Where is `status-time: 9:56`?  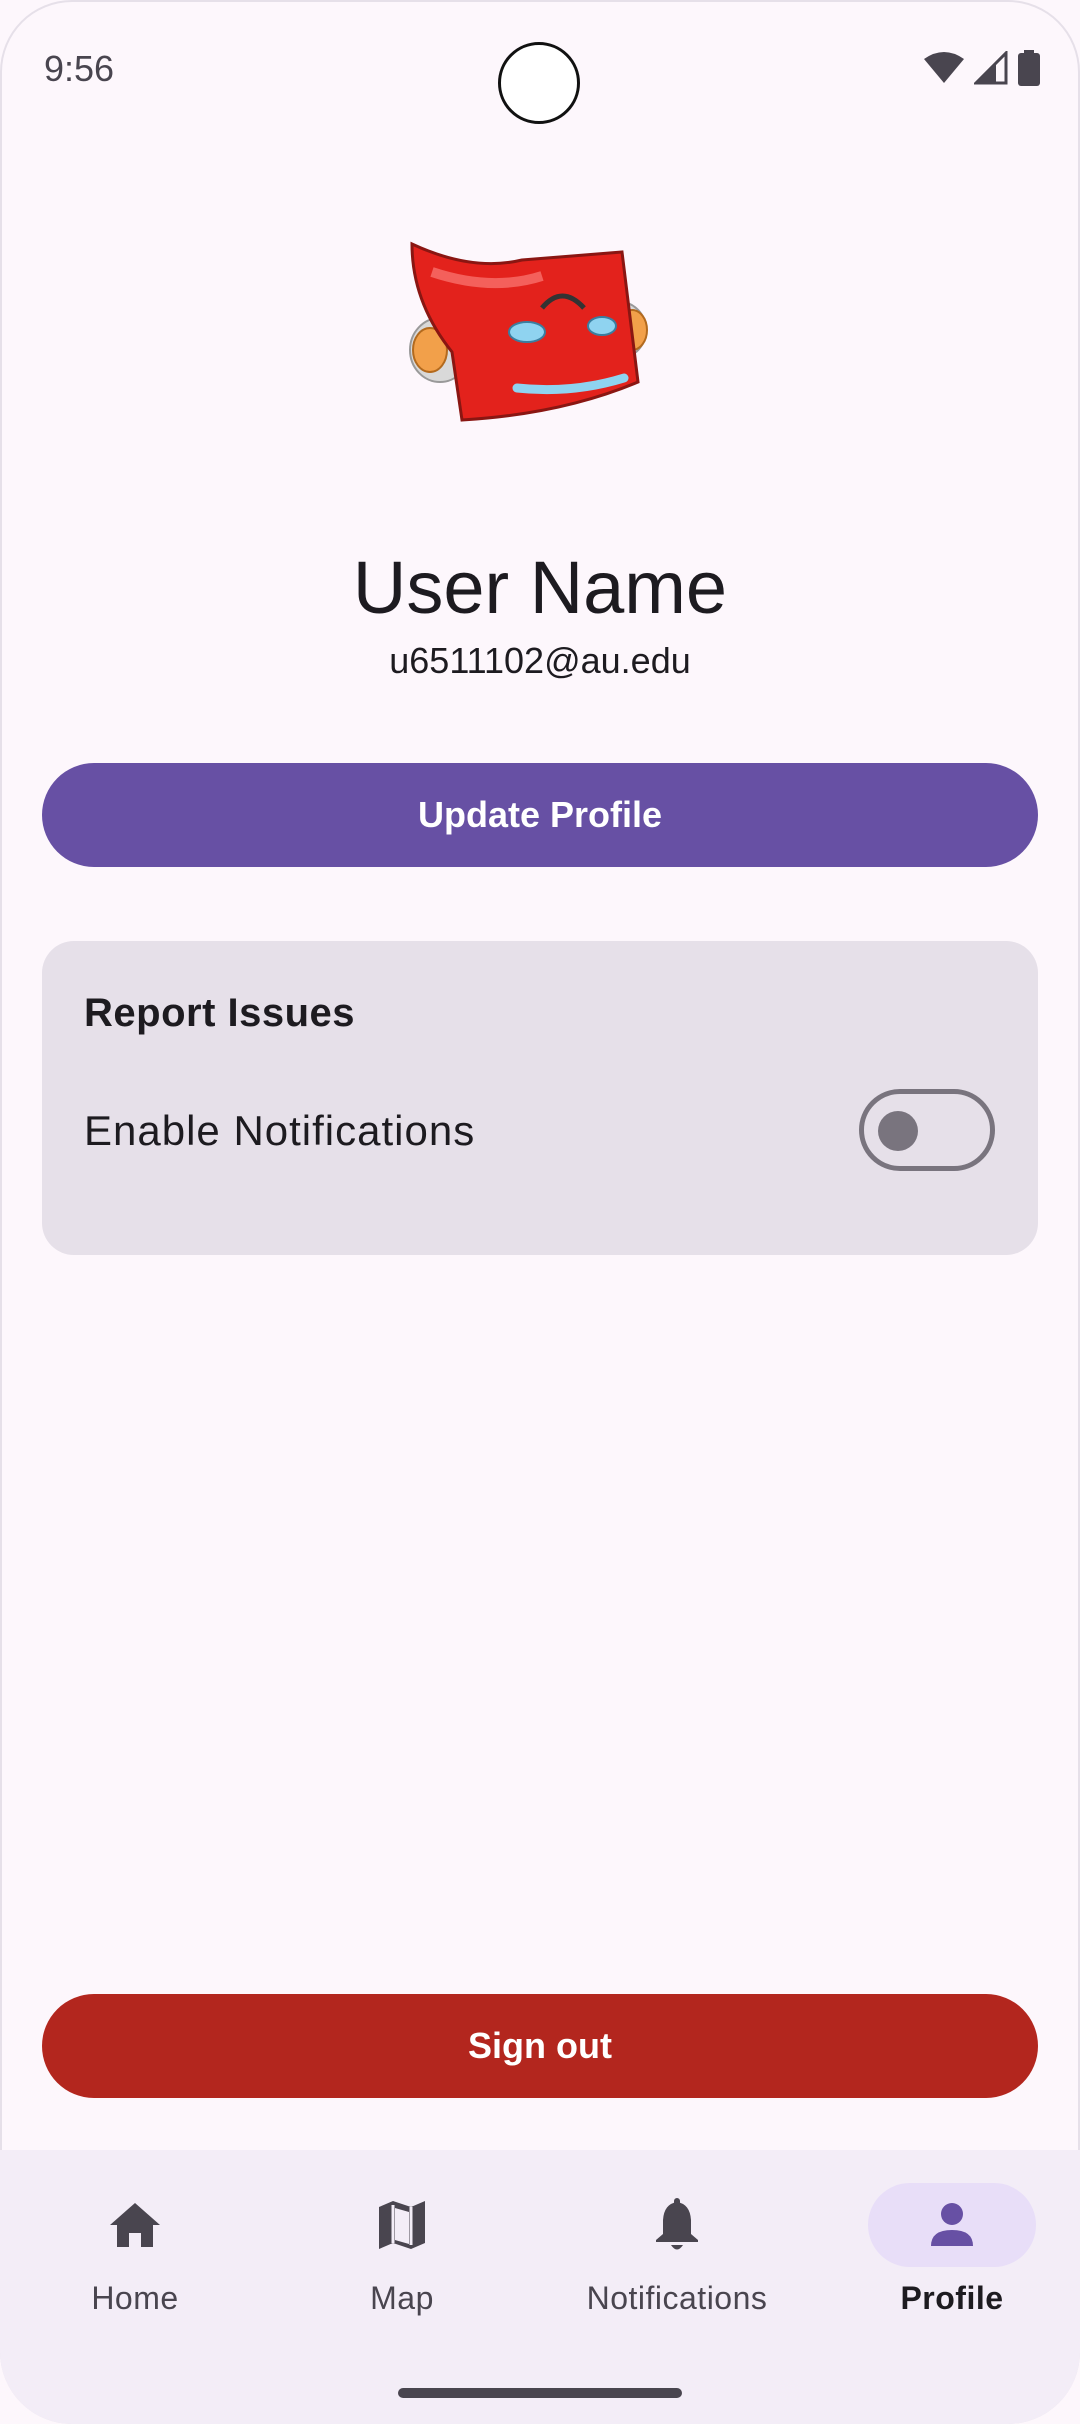 status-time: 9:56 is located at coordinates (79, 68).